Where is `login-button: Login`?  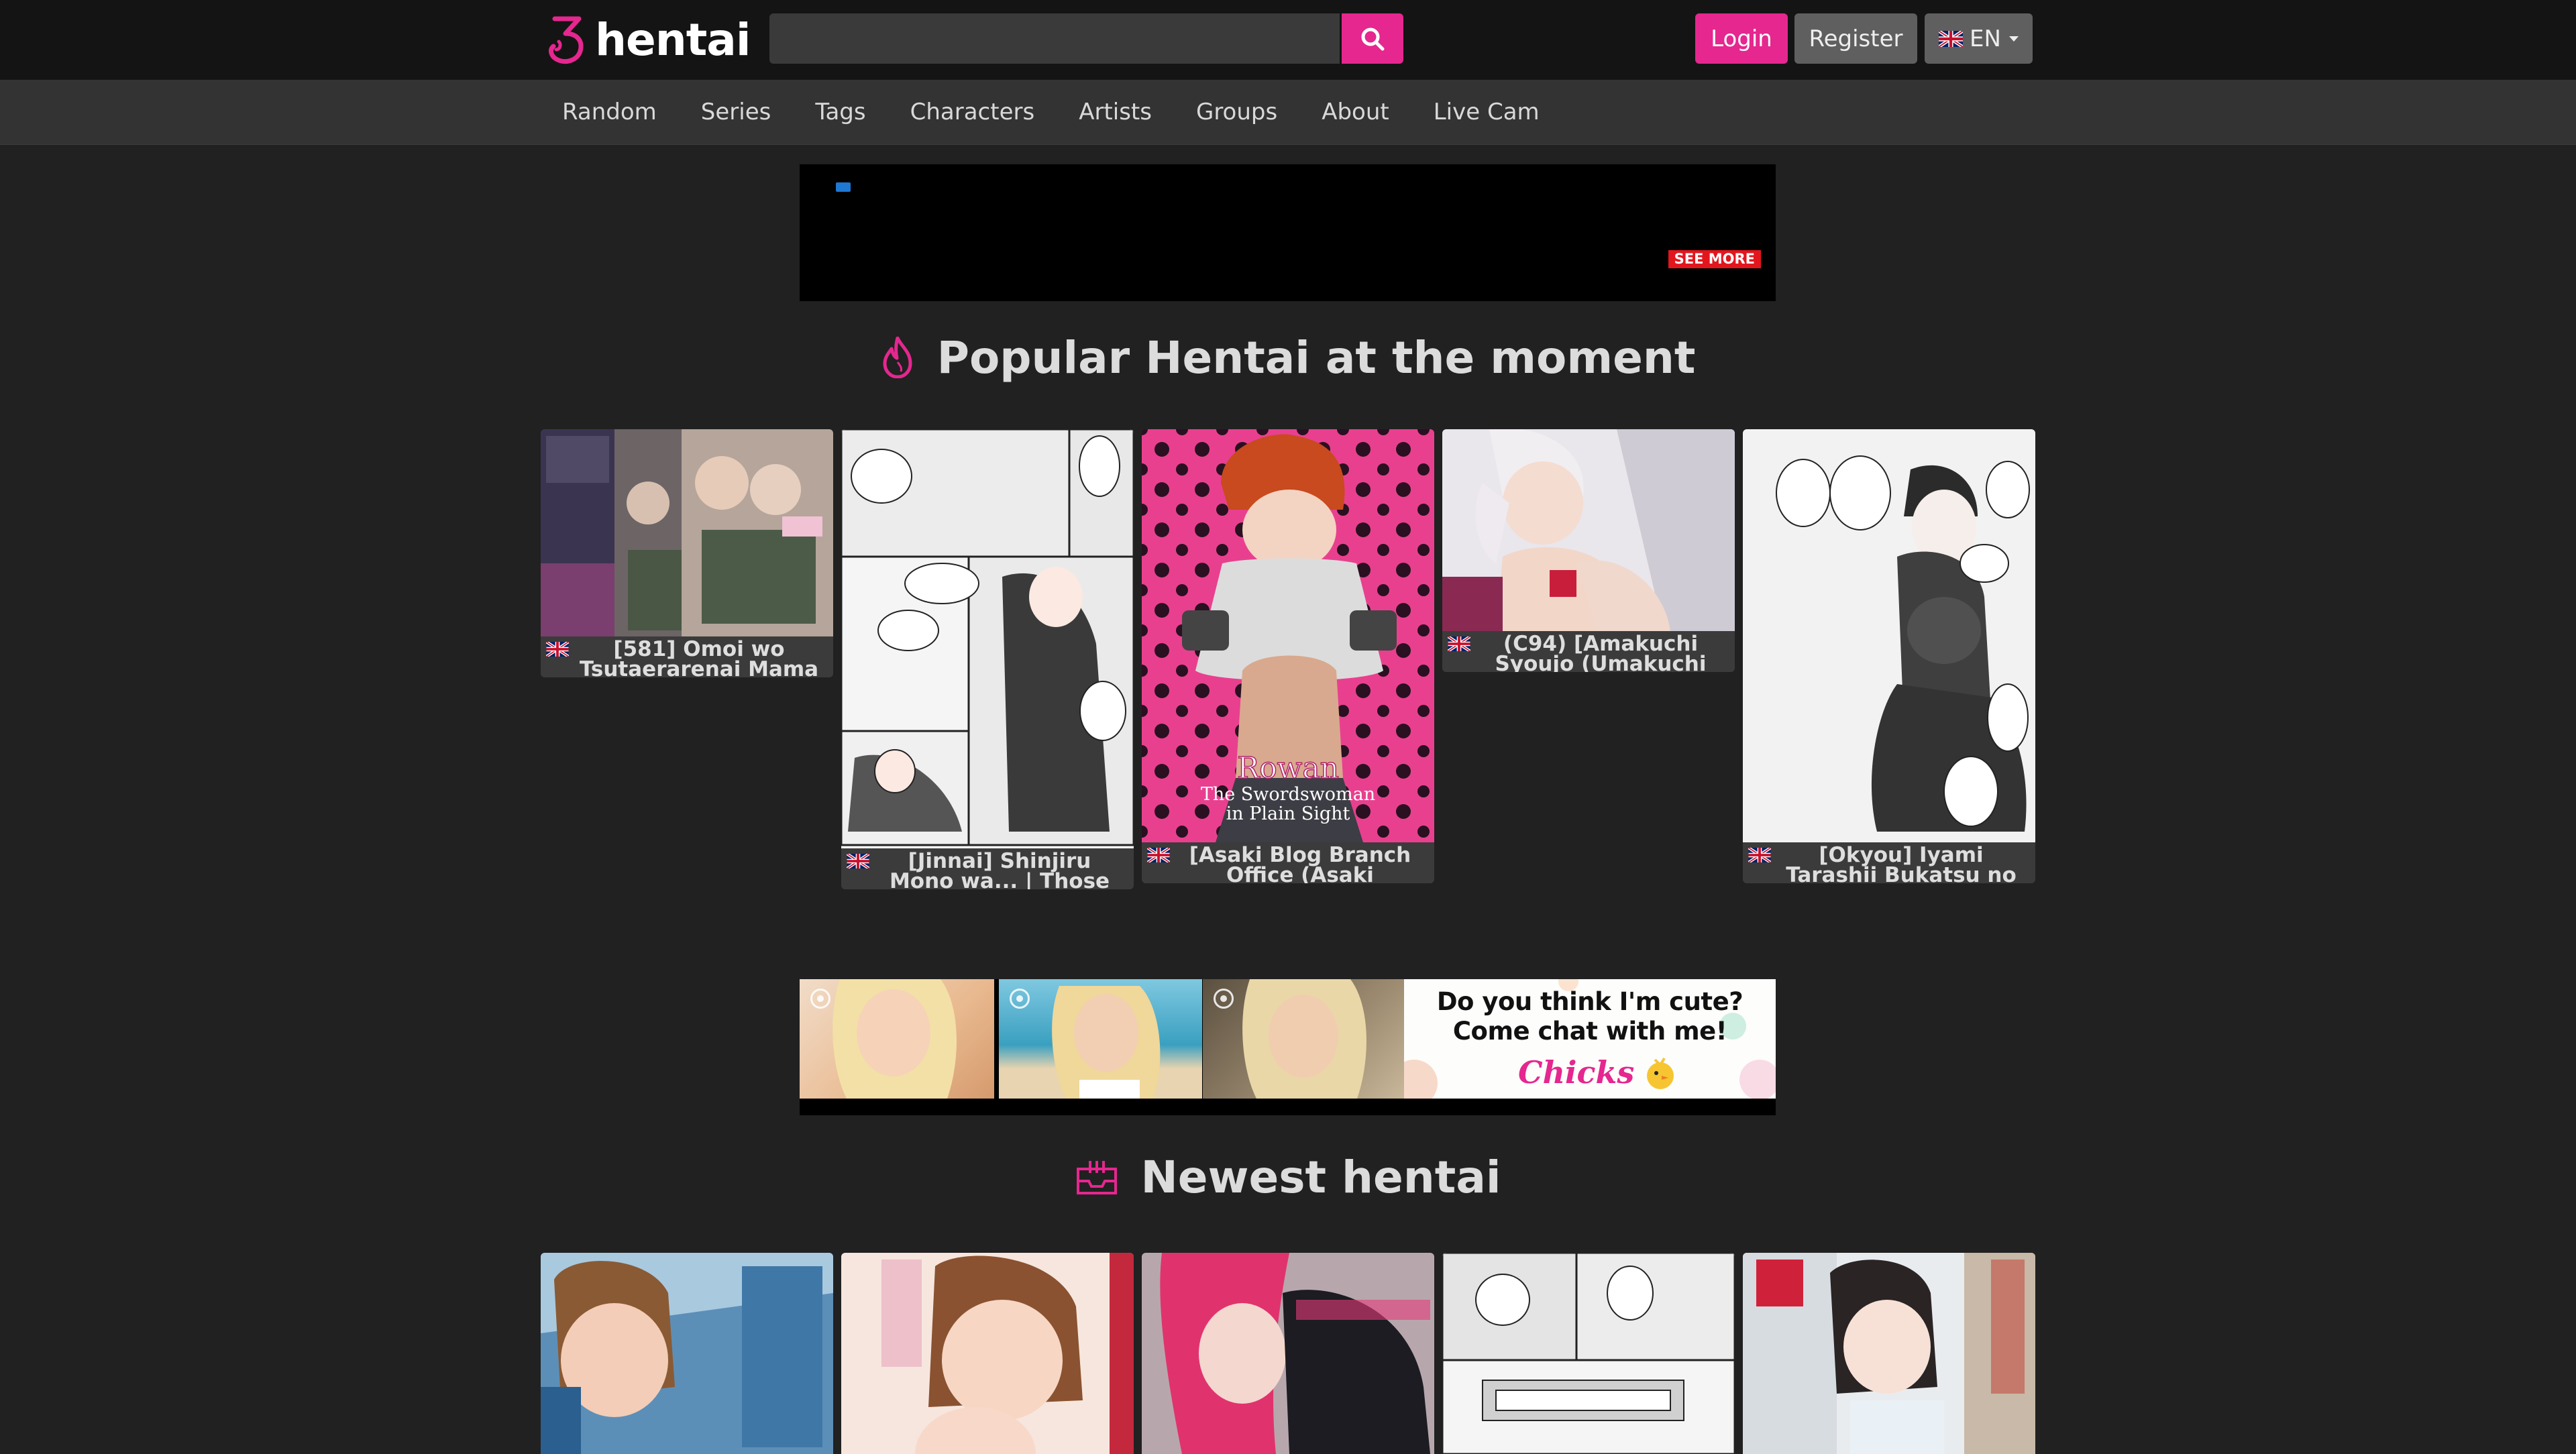
login-button: Login is located at coordinates (1741, 38).